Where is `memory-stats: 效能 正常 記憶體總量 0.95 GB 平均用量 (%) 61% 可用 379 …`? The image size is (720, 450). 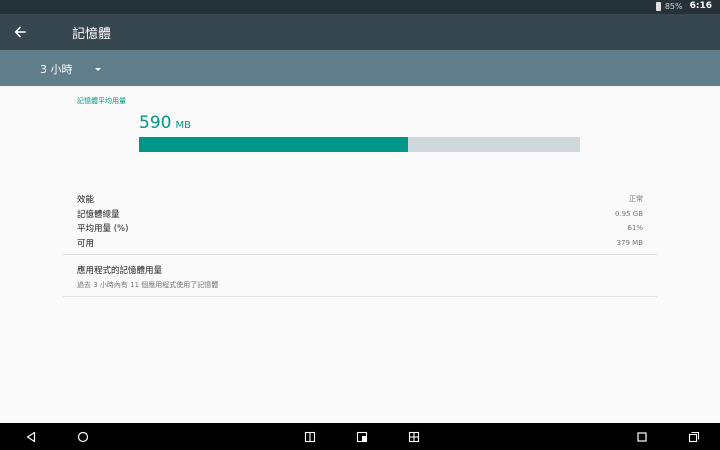 memory-stats: 效能 正常 記憶體總量 0.95 GB 平均用量 (%) 61% 可用 379 … is located at coordinates (360, 221).